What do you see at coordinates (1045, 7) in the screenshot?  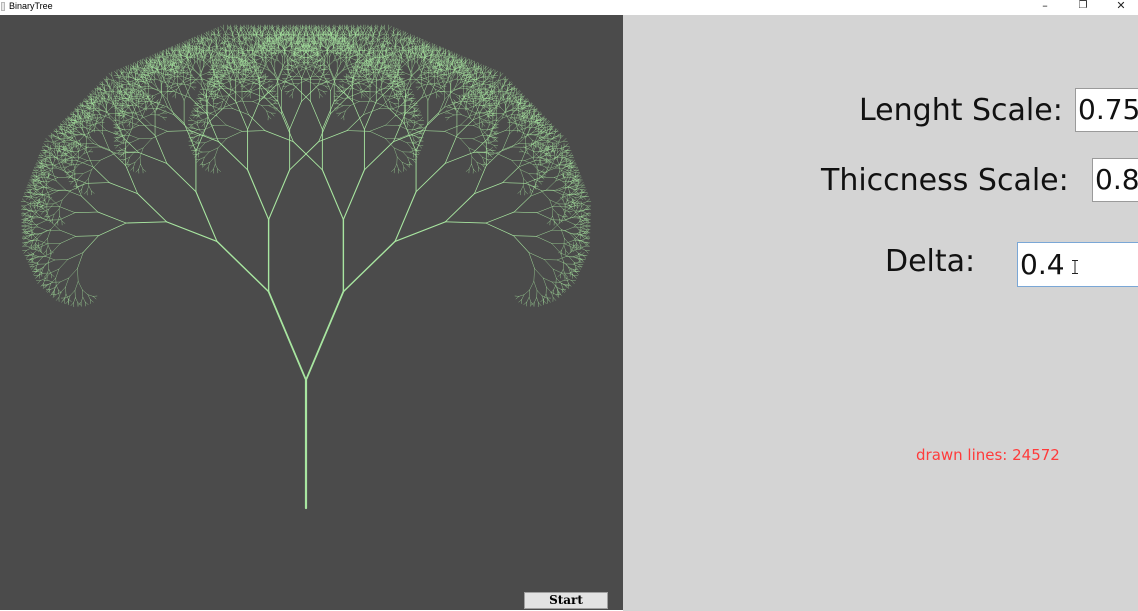 I see `minimize-button: –` at bounding box center [1045, 7].